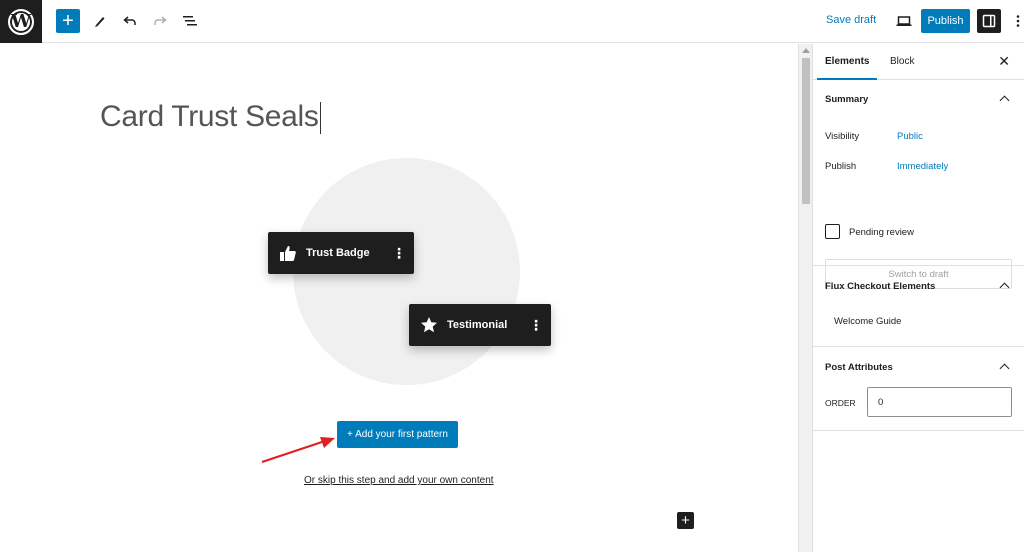 Image resolution: width=1024 pixels, height=552 pixels. I want to click on desktop-preview-icon, so click(904, 21).